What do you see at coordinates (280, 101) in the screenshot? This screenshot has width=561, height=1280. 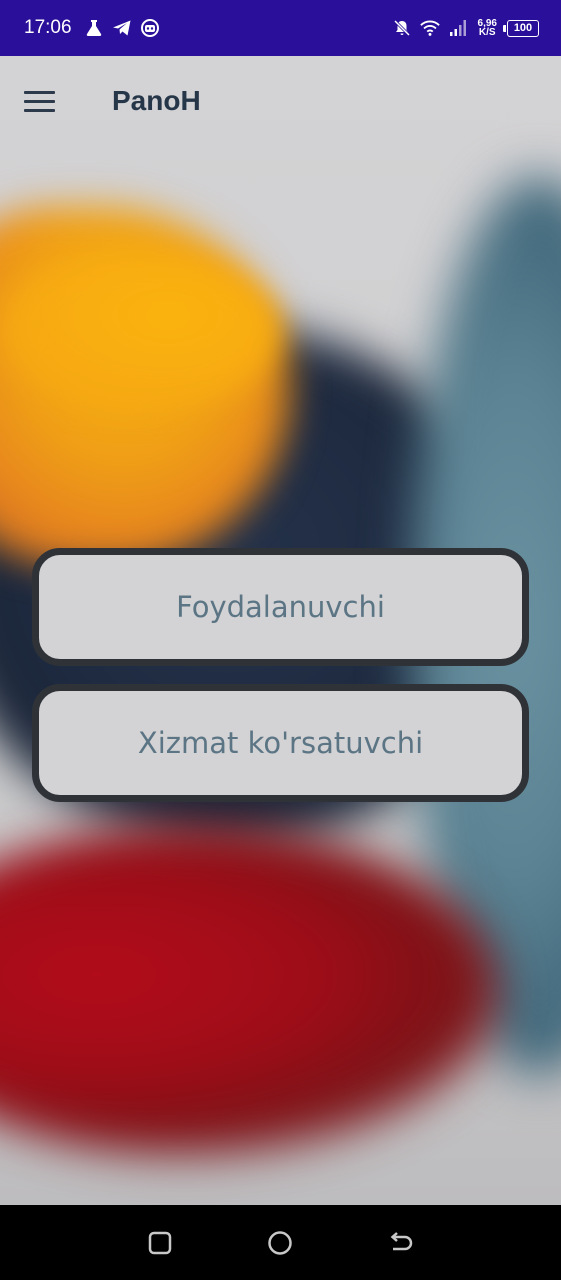 I see `app-bar: PanoH` at bounding box center [280, 101].